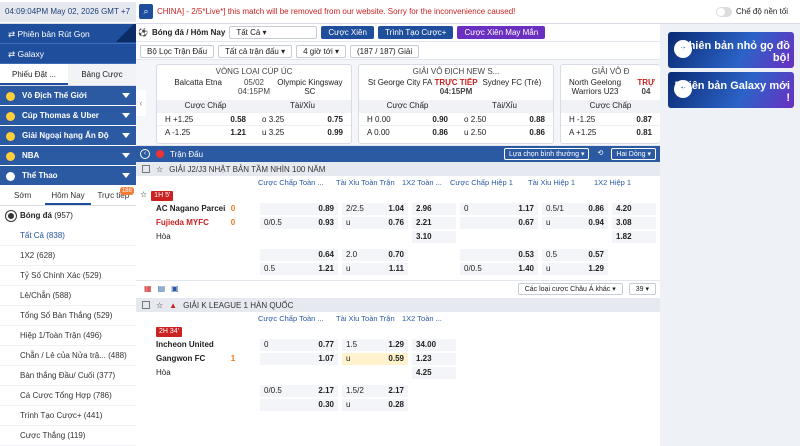 This screenshot has height=446, width=800. Describe the element at coordinates (299, 391) in the screenshot. I see `odds-cell: 0/0.5 2.17` at that location.